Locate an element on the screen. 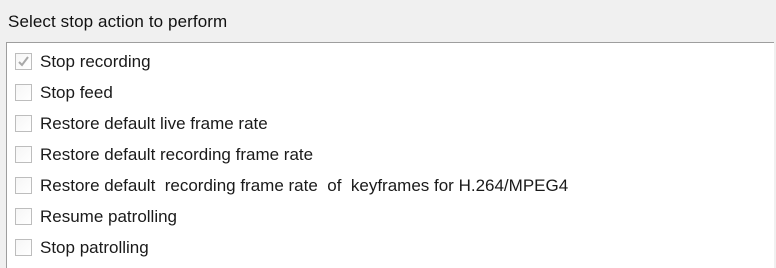 This screenshot has width=776, height=268. list-item-stop-patrolling: Stop patrolling is located at coordinates (78, 247).